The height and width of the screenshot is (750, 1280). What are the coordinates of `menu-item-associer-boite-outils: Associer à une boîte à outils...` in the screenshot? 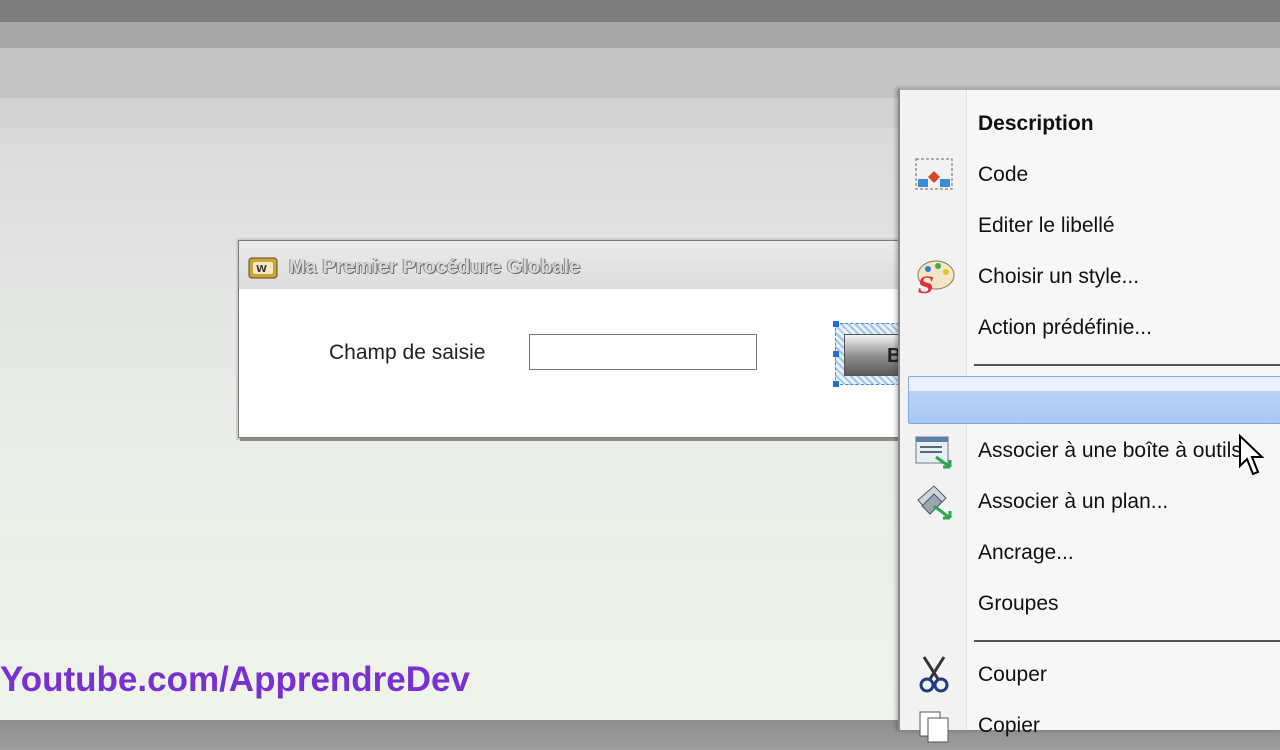 It's located at (1090, 451).